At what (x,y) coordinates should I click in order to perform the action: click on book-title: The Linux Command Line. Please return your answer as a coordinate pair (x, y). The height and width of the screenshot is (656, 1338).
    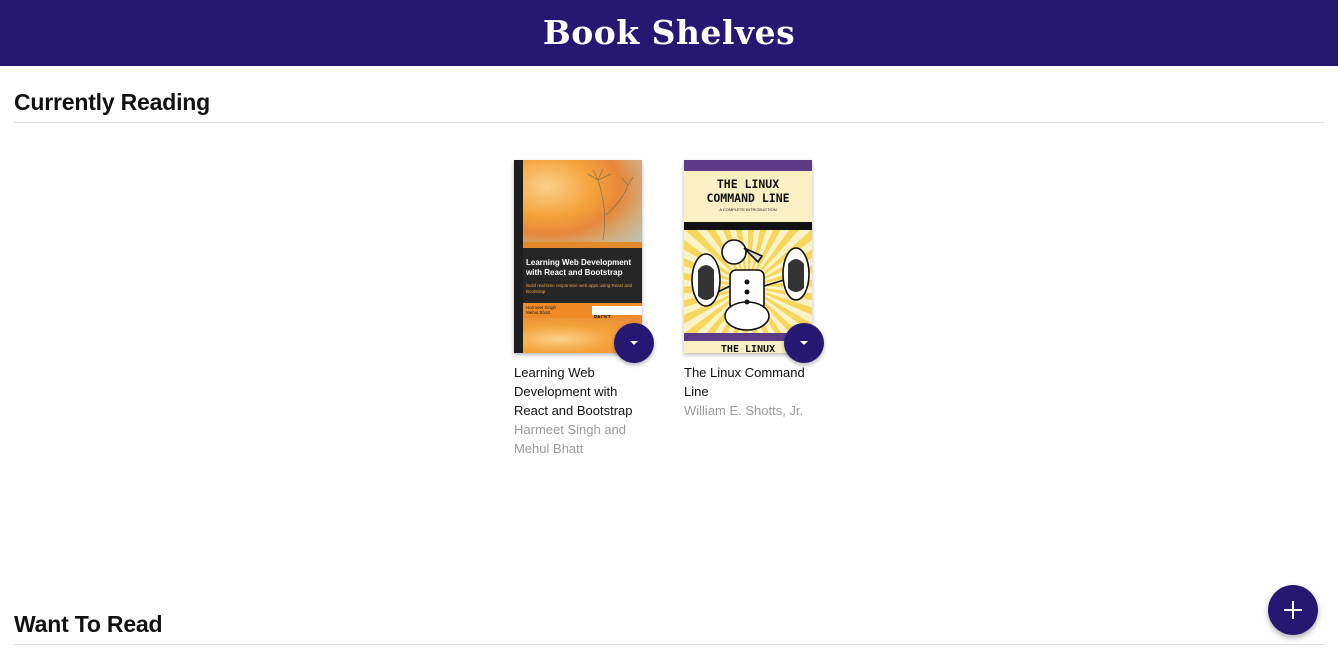
    Looking at the image, I should click on (744, 382).